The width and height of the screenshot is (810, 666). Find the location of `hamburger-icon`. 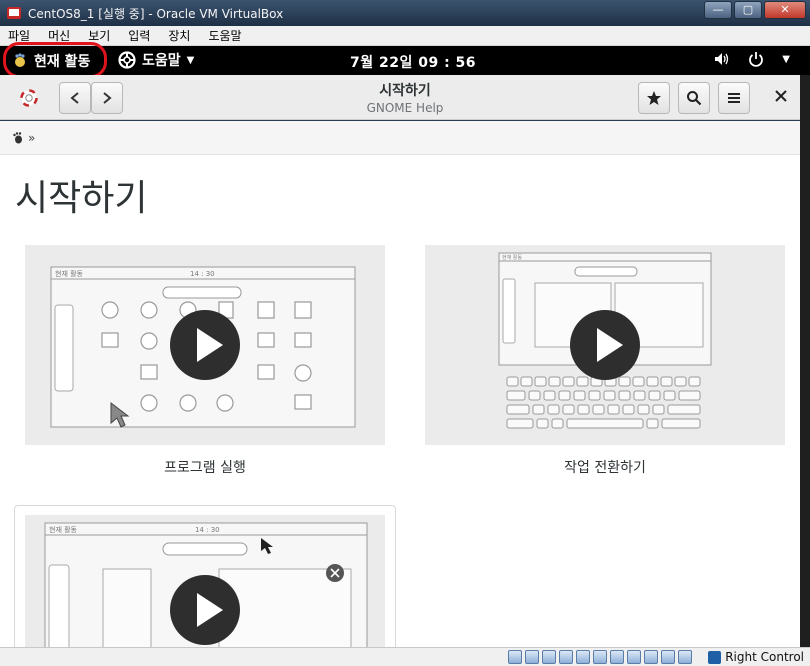

hamburger-icon is located at coordinates (734, 98).